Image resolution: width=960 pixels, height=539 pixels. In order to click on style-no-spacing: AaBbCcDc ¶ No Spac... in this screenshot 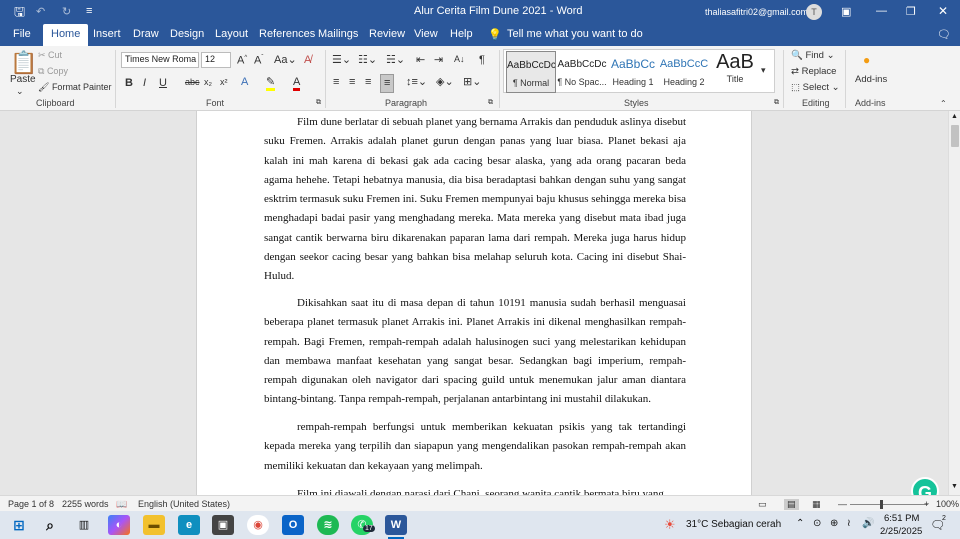, I will do `click(582, 72)`.